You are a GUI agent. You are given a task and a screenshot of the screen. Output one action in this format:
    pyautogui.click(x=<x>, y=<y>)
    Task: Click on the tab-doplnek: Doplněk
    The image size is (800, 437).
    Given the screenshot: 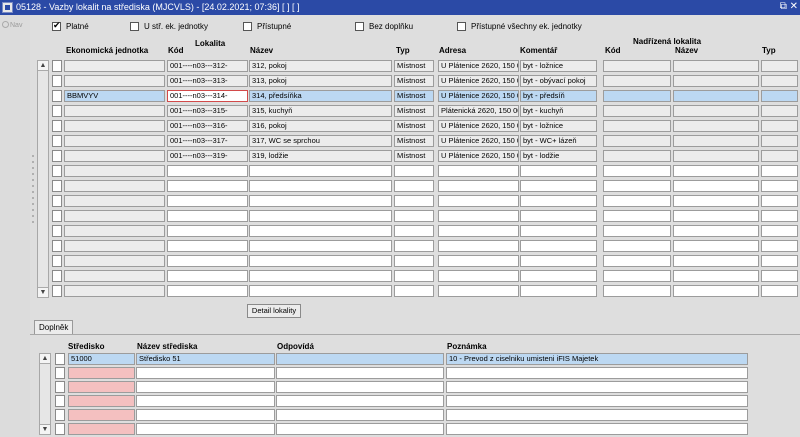 What is the action you would take?
    pyautogui.click(x=54, y=327)
    